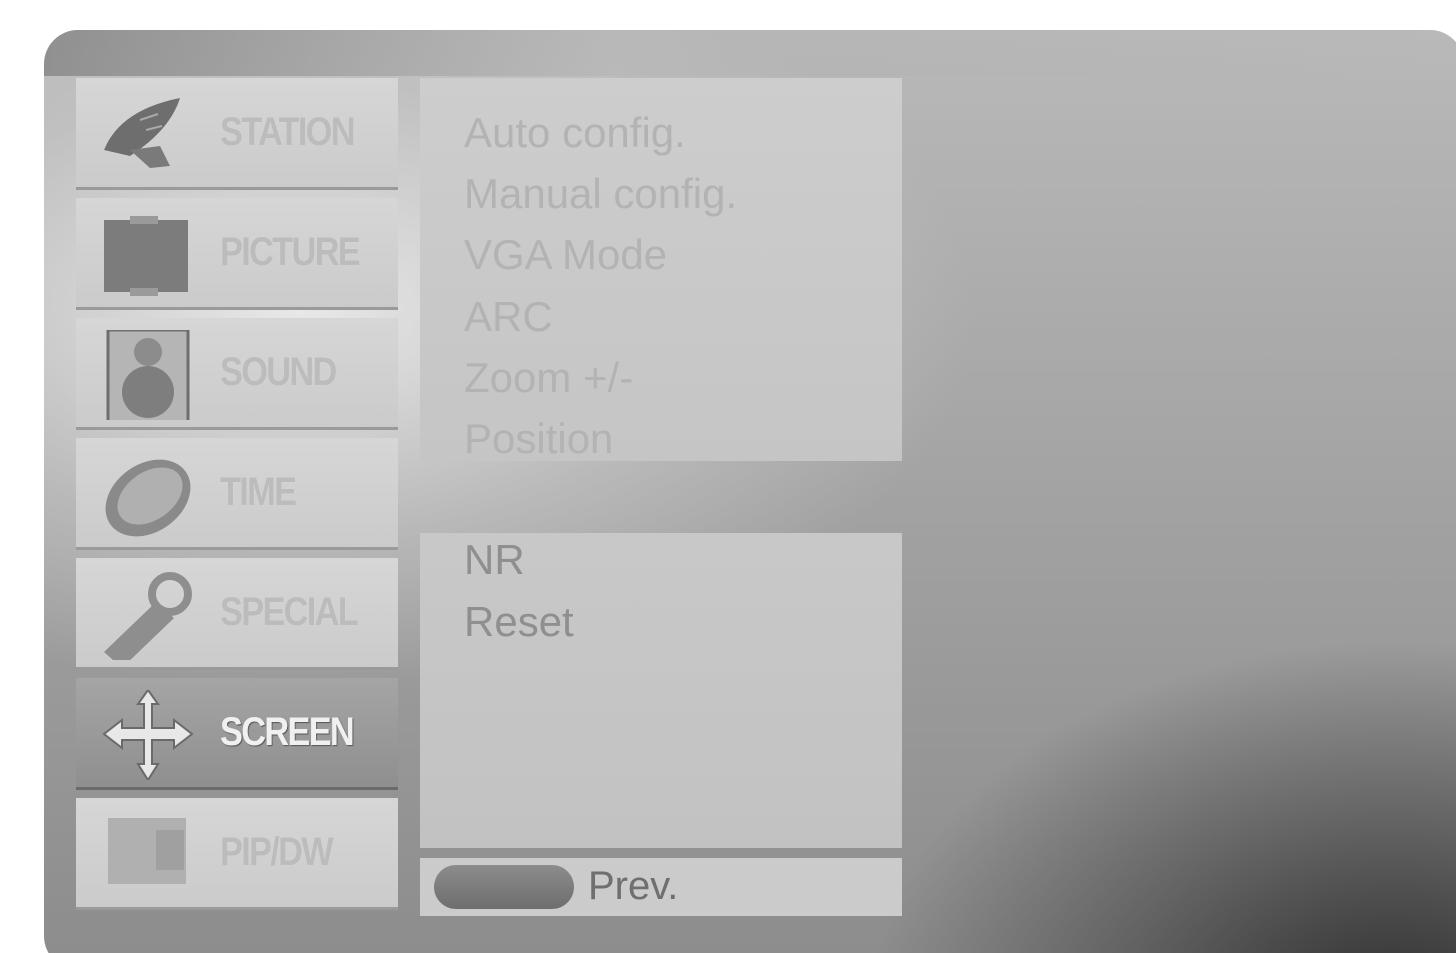 The image size is (1456, 953). I want to click on menu-item-label: TIME, so click(258, 492).